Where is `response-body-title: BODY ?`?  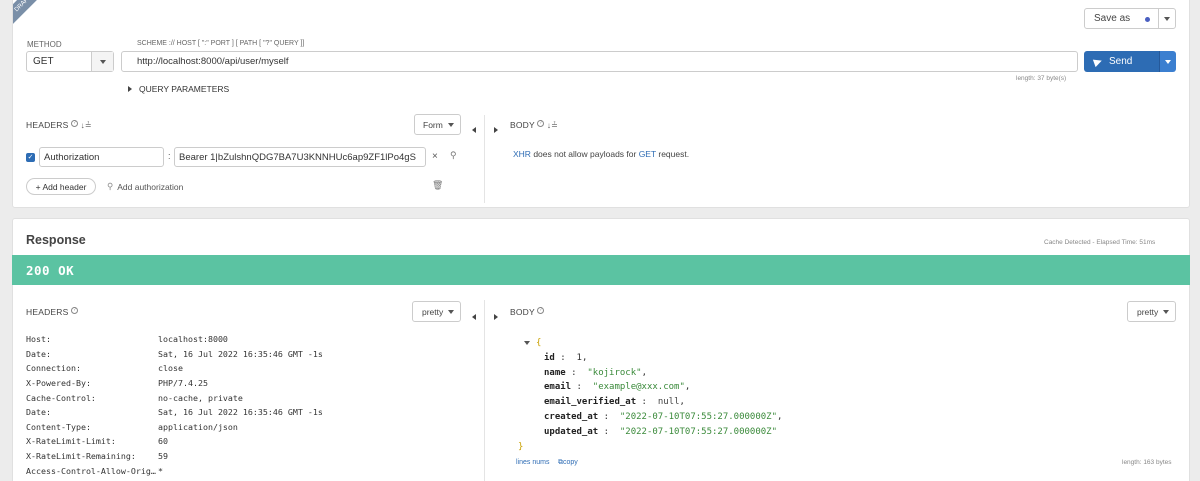 response-body-title: BODY ? is located at coordinates (527, 312).